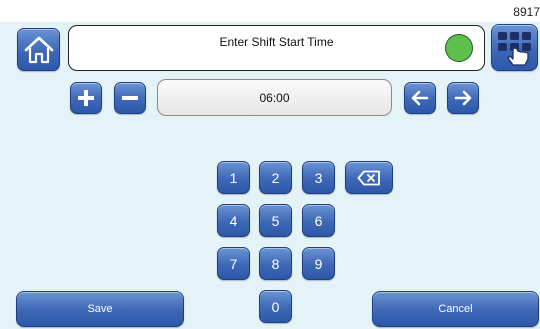 Image resolution: width=540 pixels, height=329 pixels. I want to click on previous-button, so click(420, 98).